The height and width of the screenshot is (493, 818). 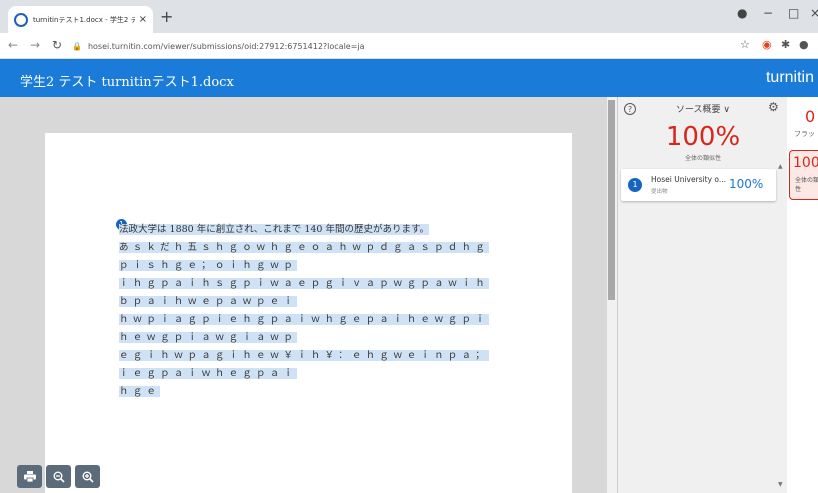 What do you see at coordinates (806, 185) in the screenshot?
I see `similarity-card-label: 全体の類似性` at bounding box center [806, 185].